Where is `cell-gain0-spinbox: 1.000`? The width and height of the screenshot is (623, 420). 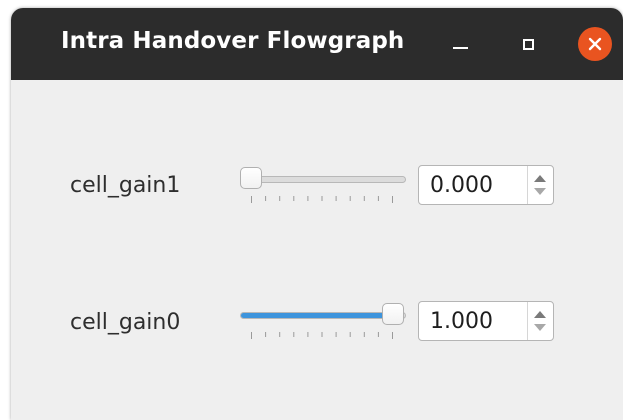
cell-gain0-spinbox: 1.000 is located at coordinates (486, 321).